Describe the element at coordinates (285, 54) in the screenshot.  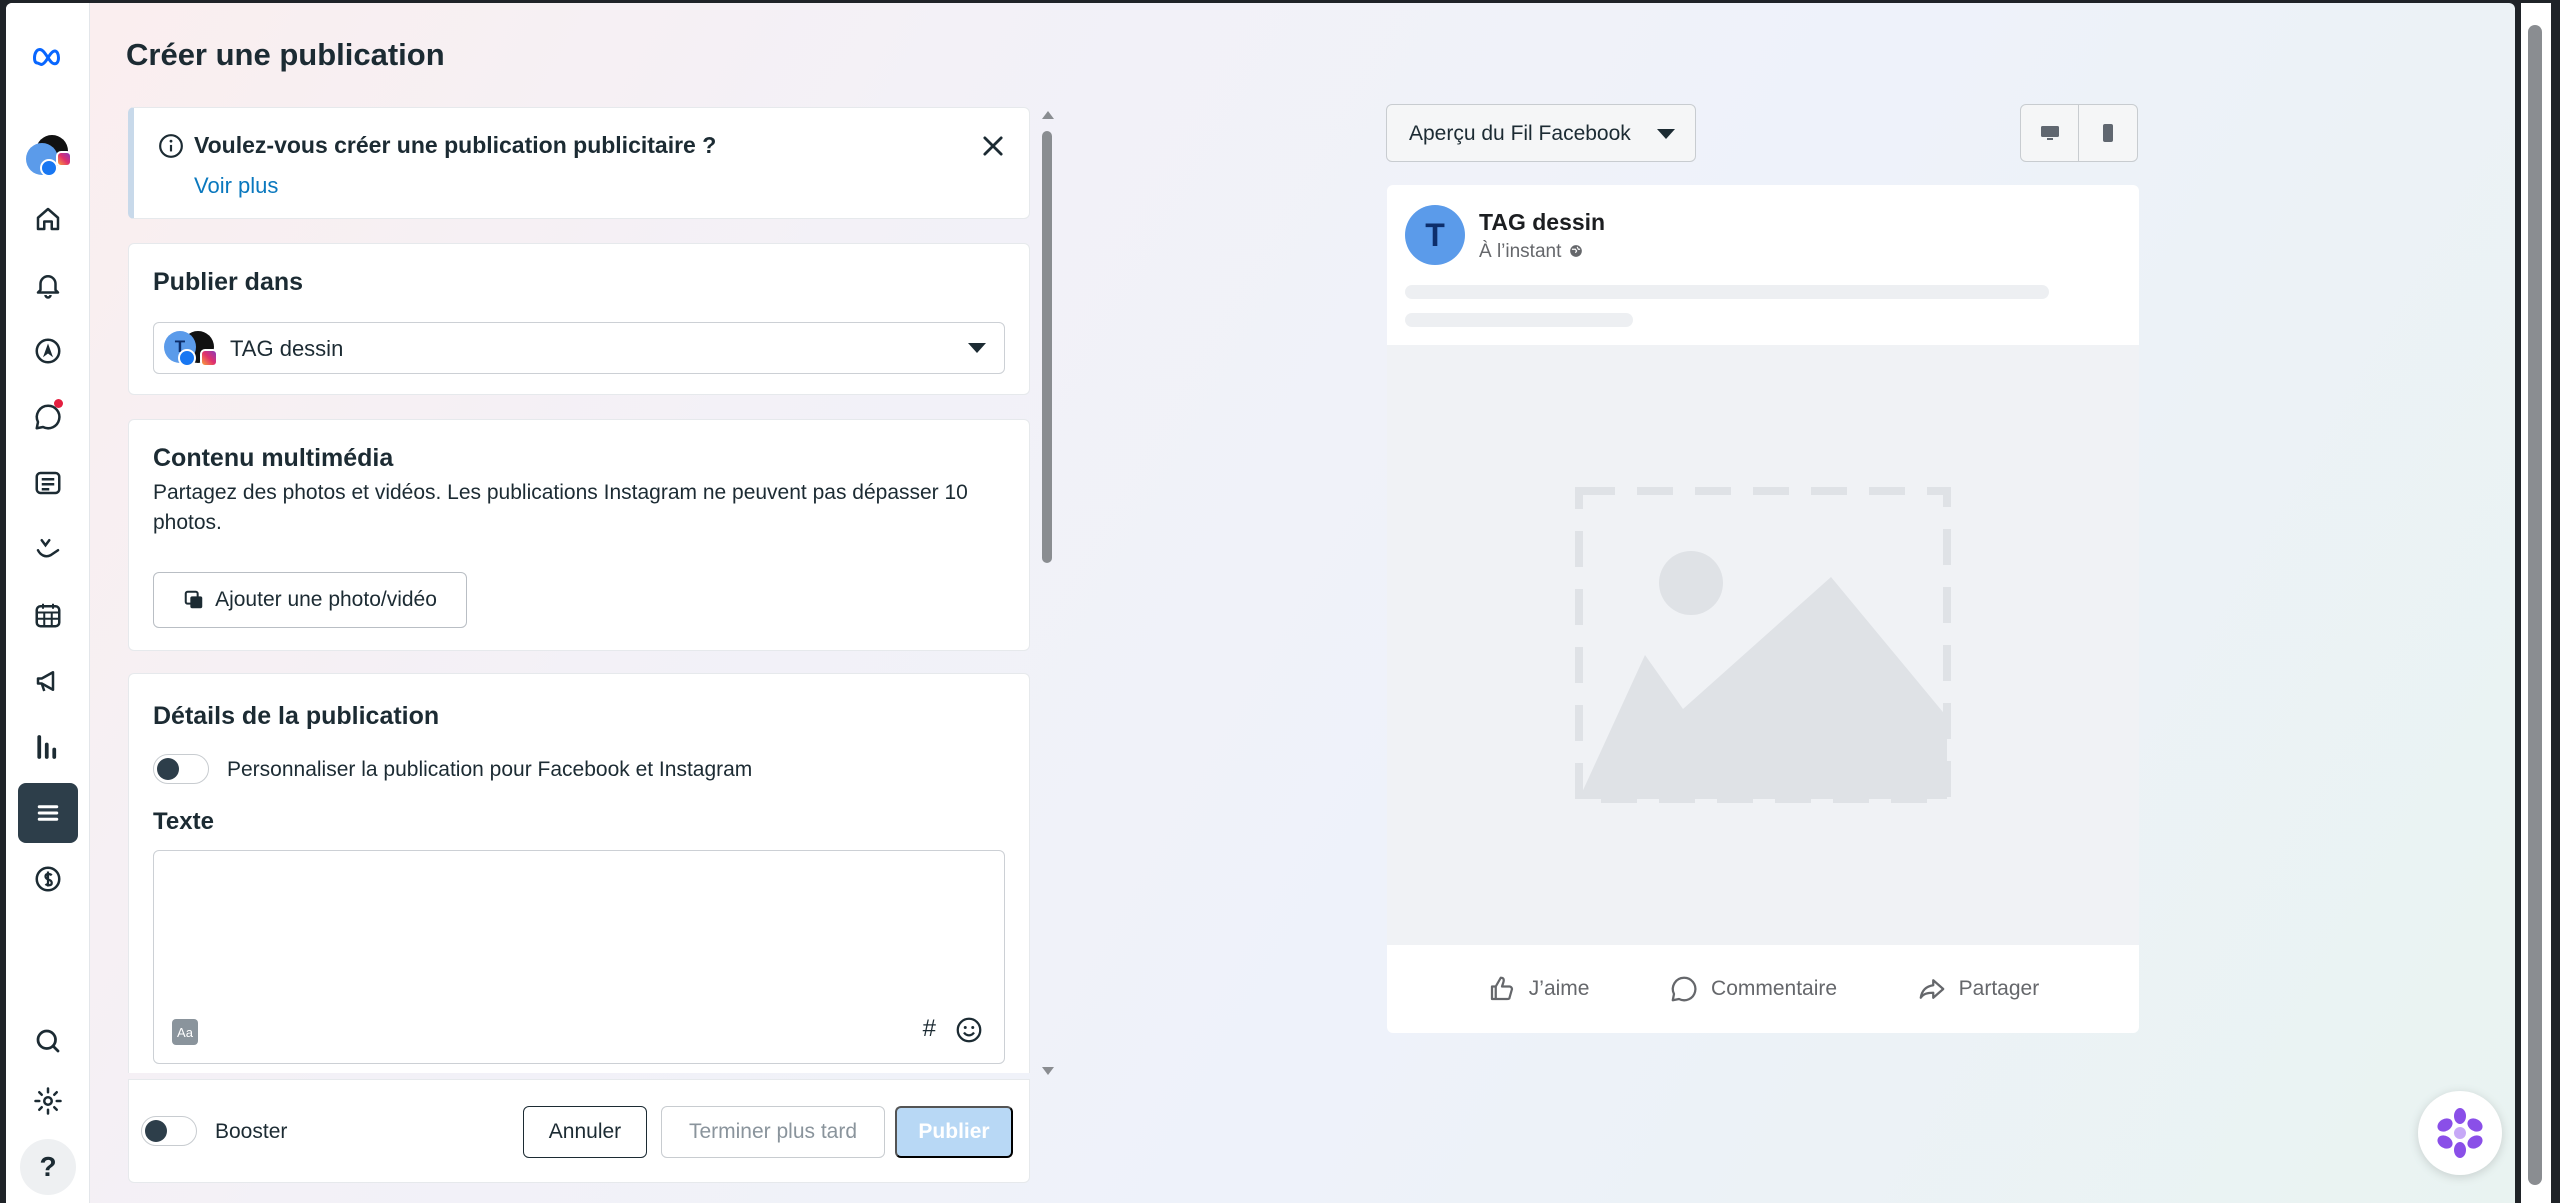
I see `page-title: Créer une publication` at that location.